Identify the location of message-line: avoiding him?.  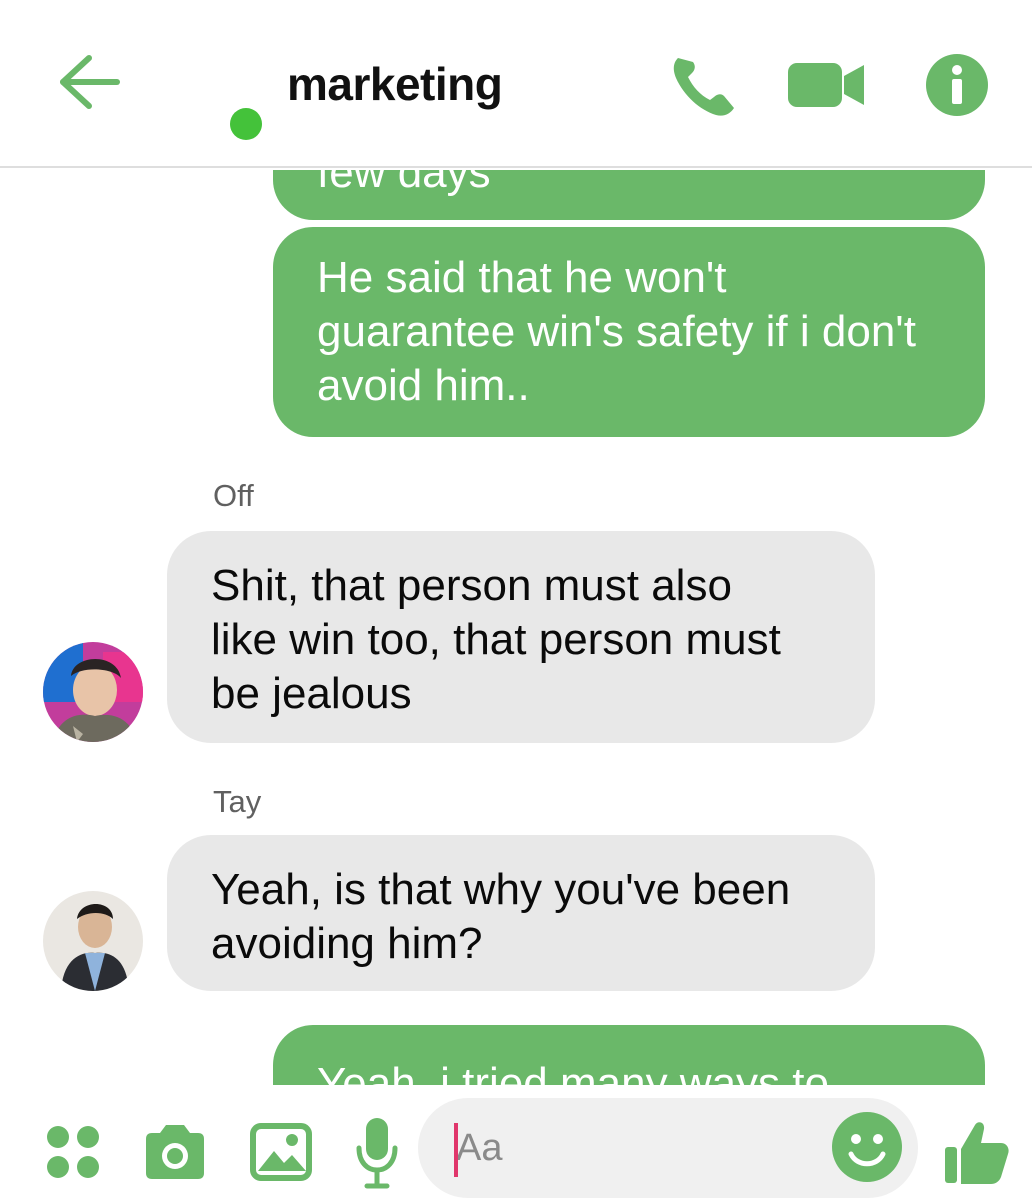
(347, 943).